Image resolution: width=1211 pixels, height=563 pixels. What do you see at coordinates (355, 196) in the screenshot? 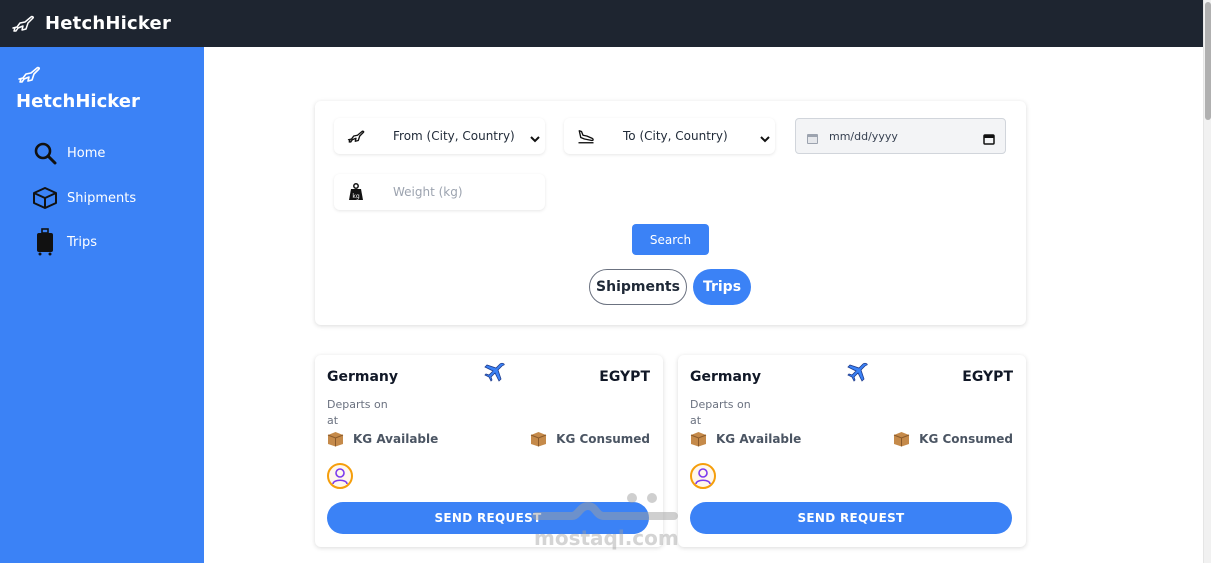
I see `svg-text: kg` at bounding box center [355, 196].